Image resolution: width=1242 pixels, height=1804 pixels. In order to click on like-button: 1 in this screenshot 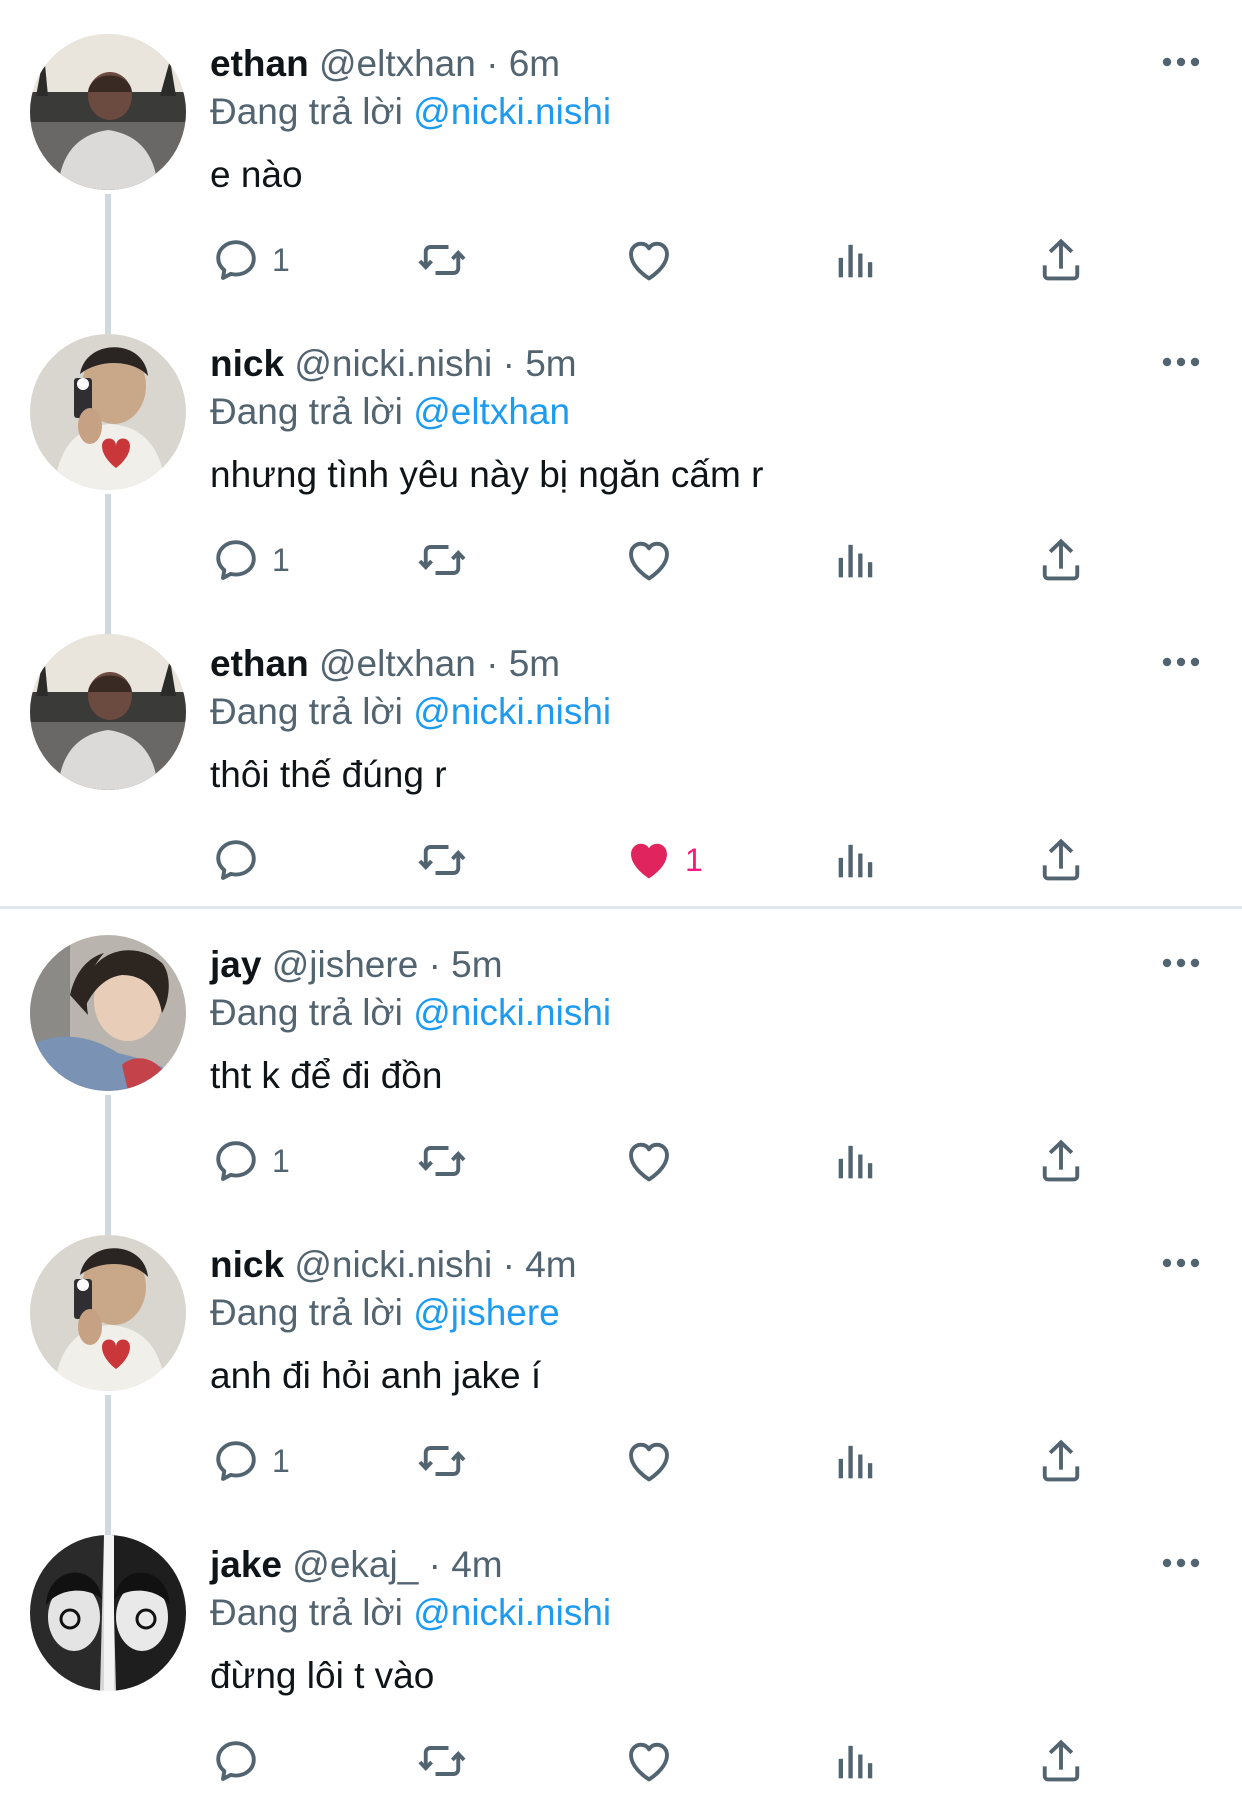, I will do `click(663, 860)`.